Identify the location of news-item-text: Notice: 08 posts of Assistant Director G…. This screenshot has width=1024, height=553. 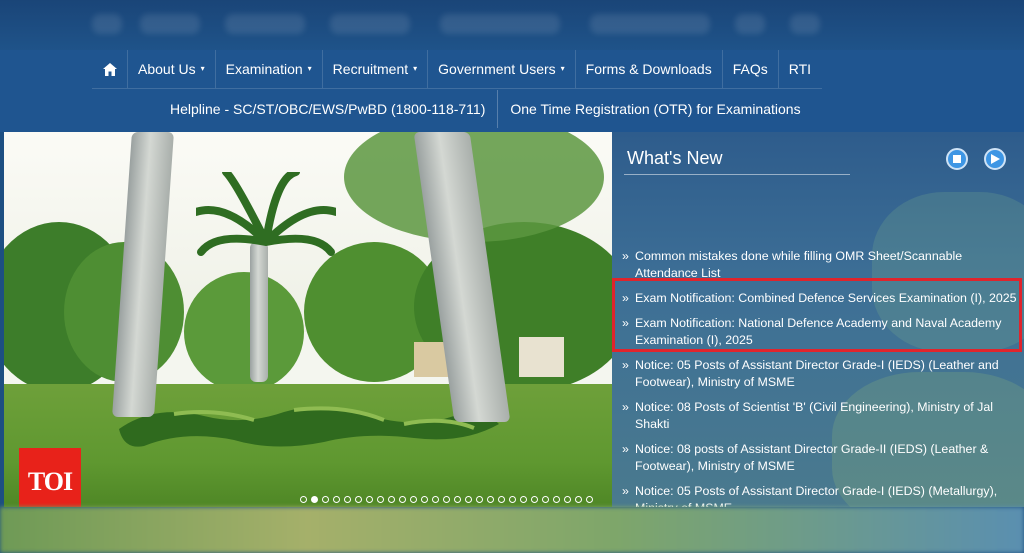
(812, 457).